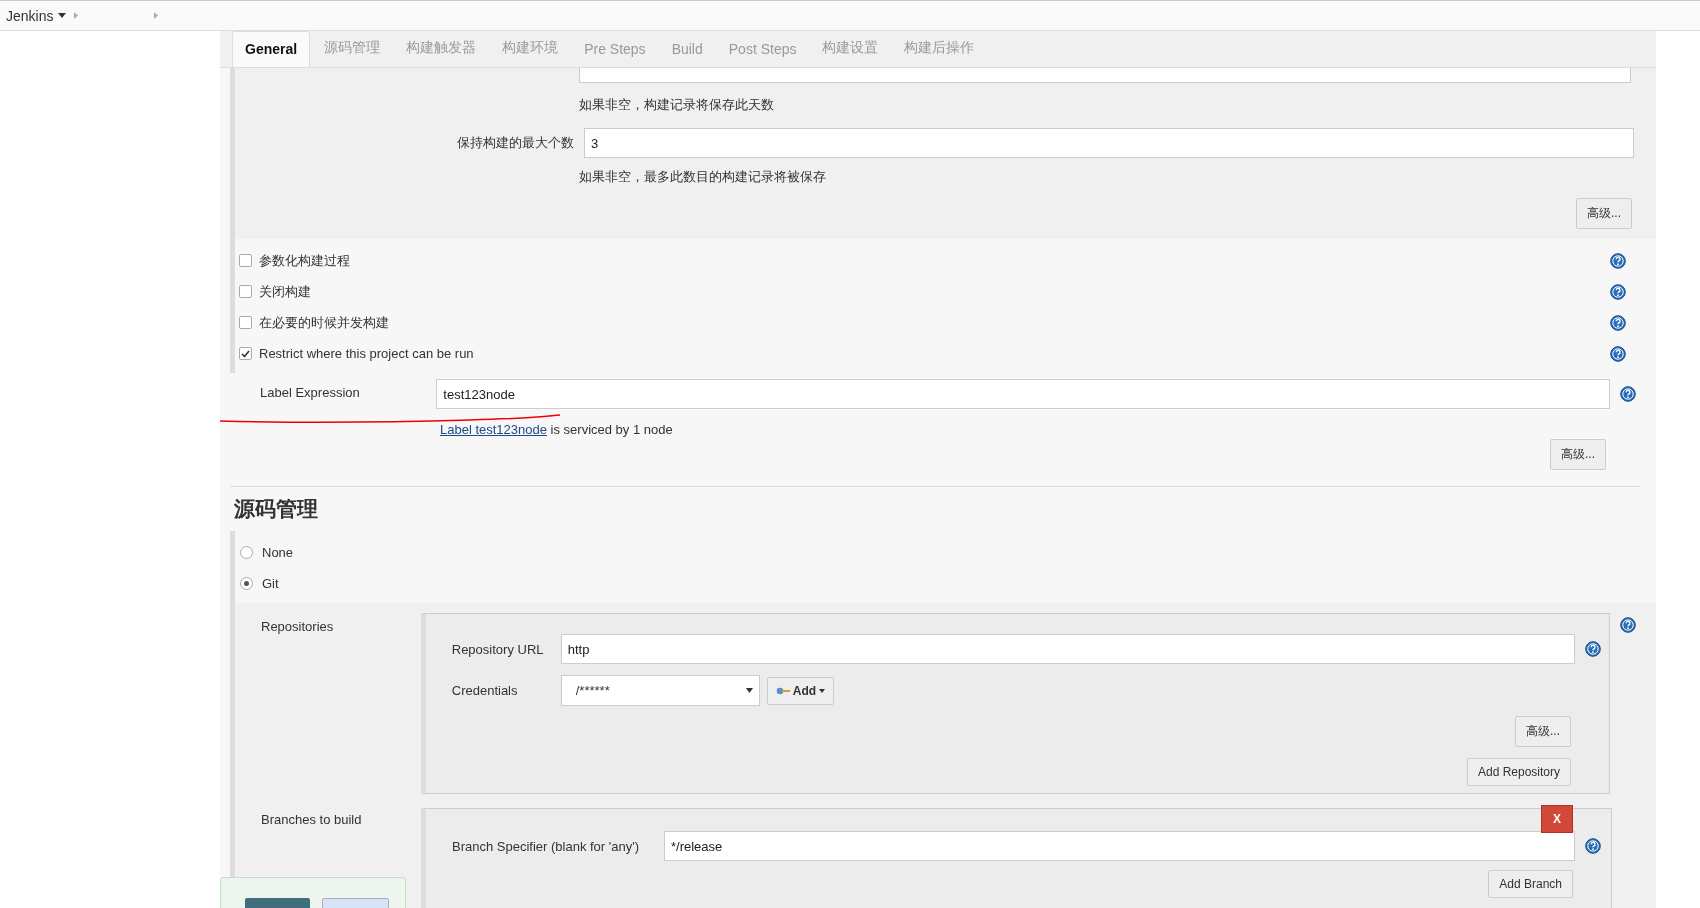 This screenshot has height=908, width=1700. Describe the element at coordinates (1067, 649) in the screenshot. I see `input-field: http` at that location.